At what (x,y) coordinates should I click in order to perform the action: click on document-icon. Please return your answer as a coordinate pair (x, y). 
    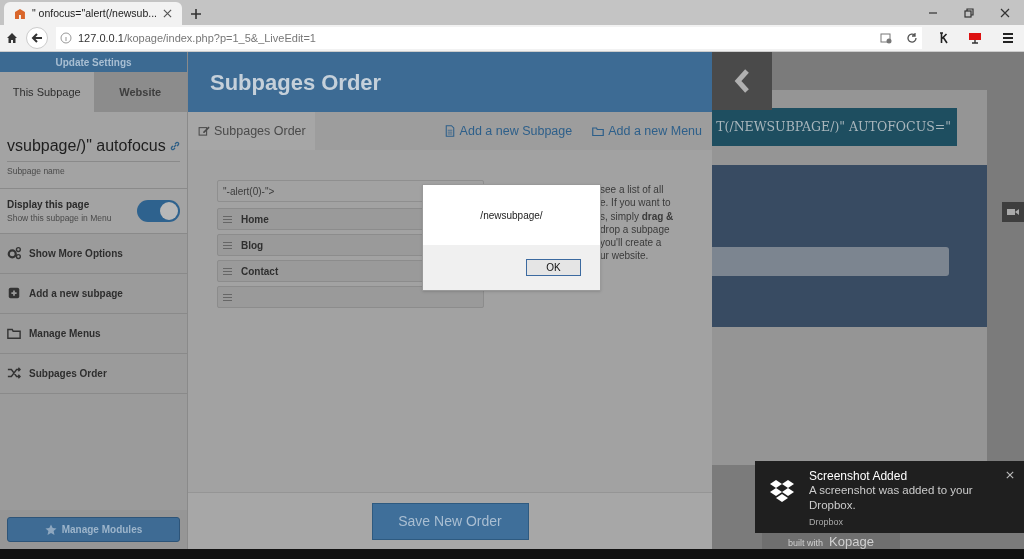
    Looking at the image, I should click on (449, 131).